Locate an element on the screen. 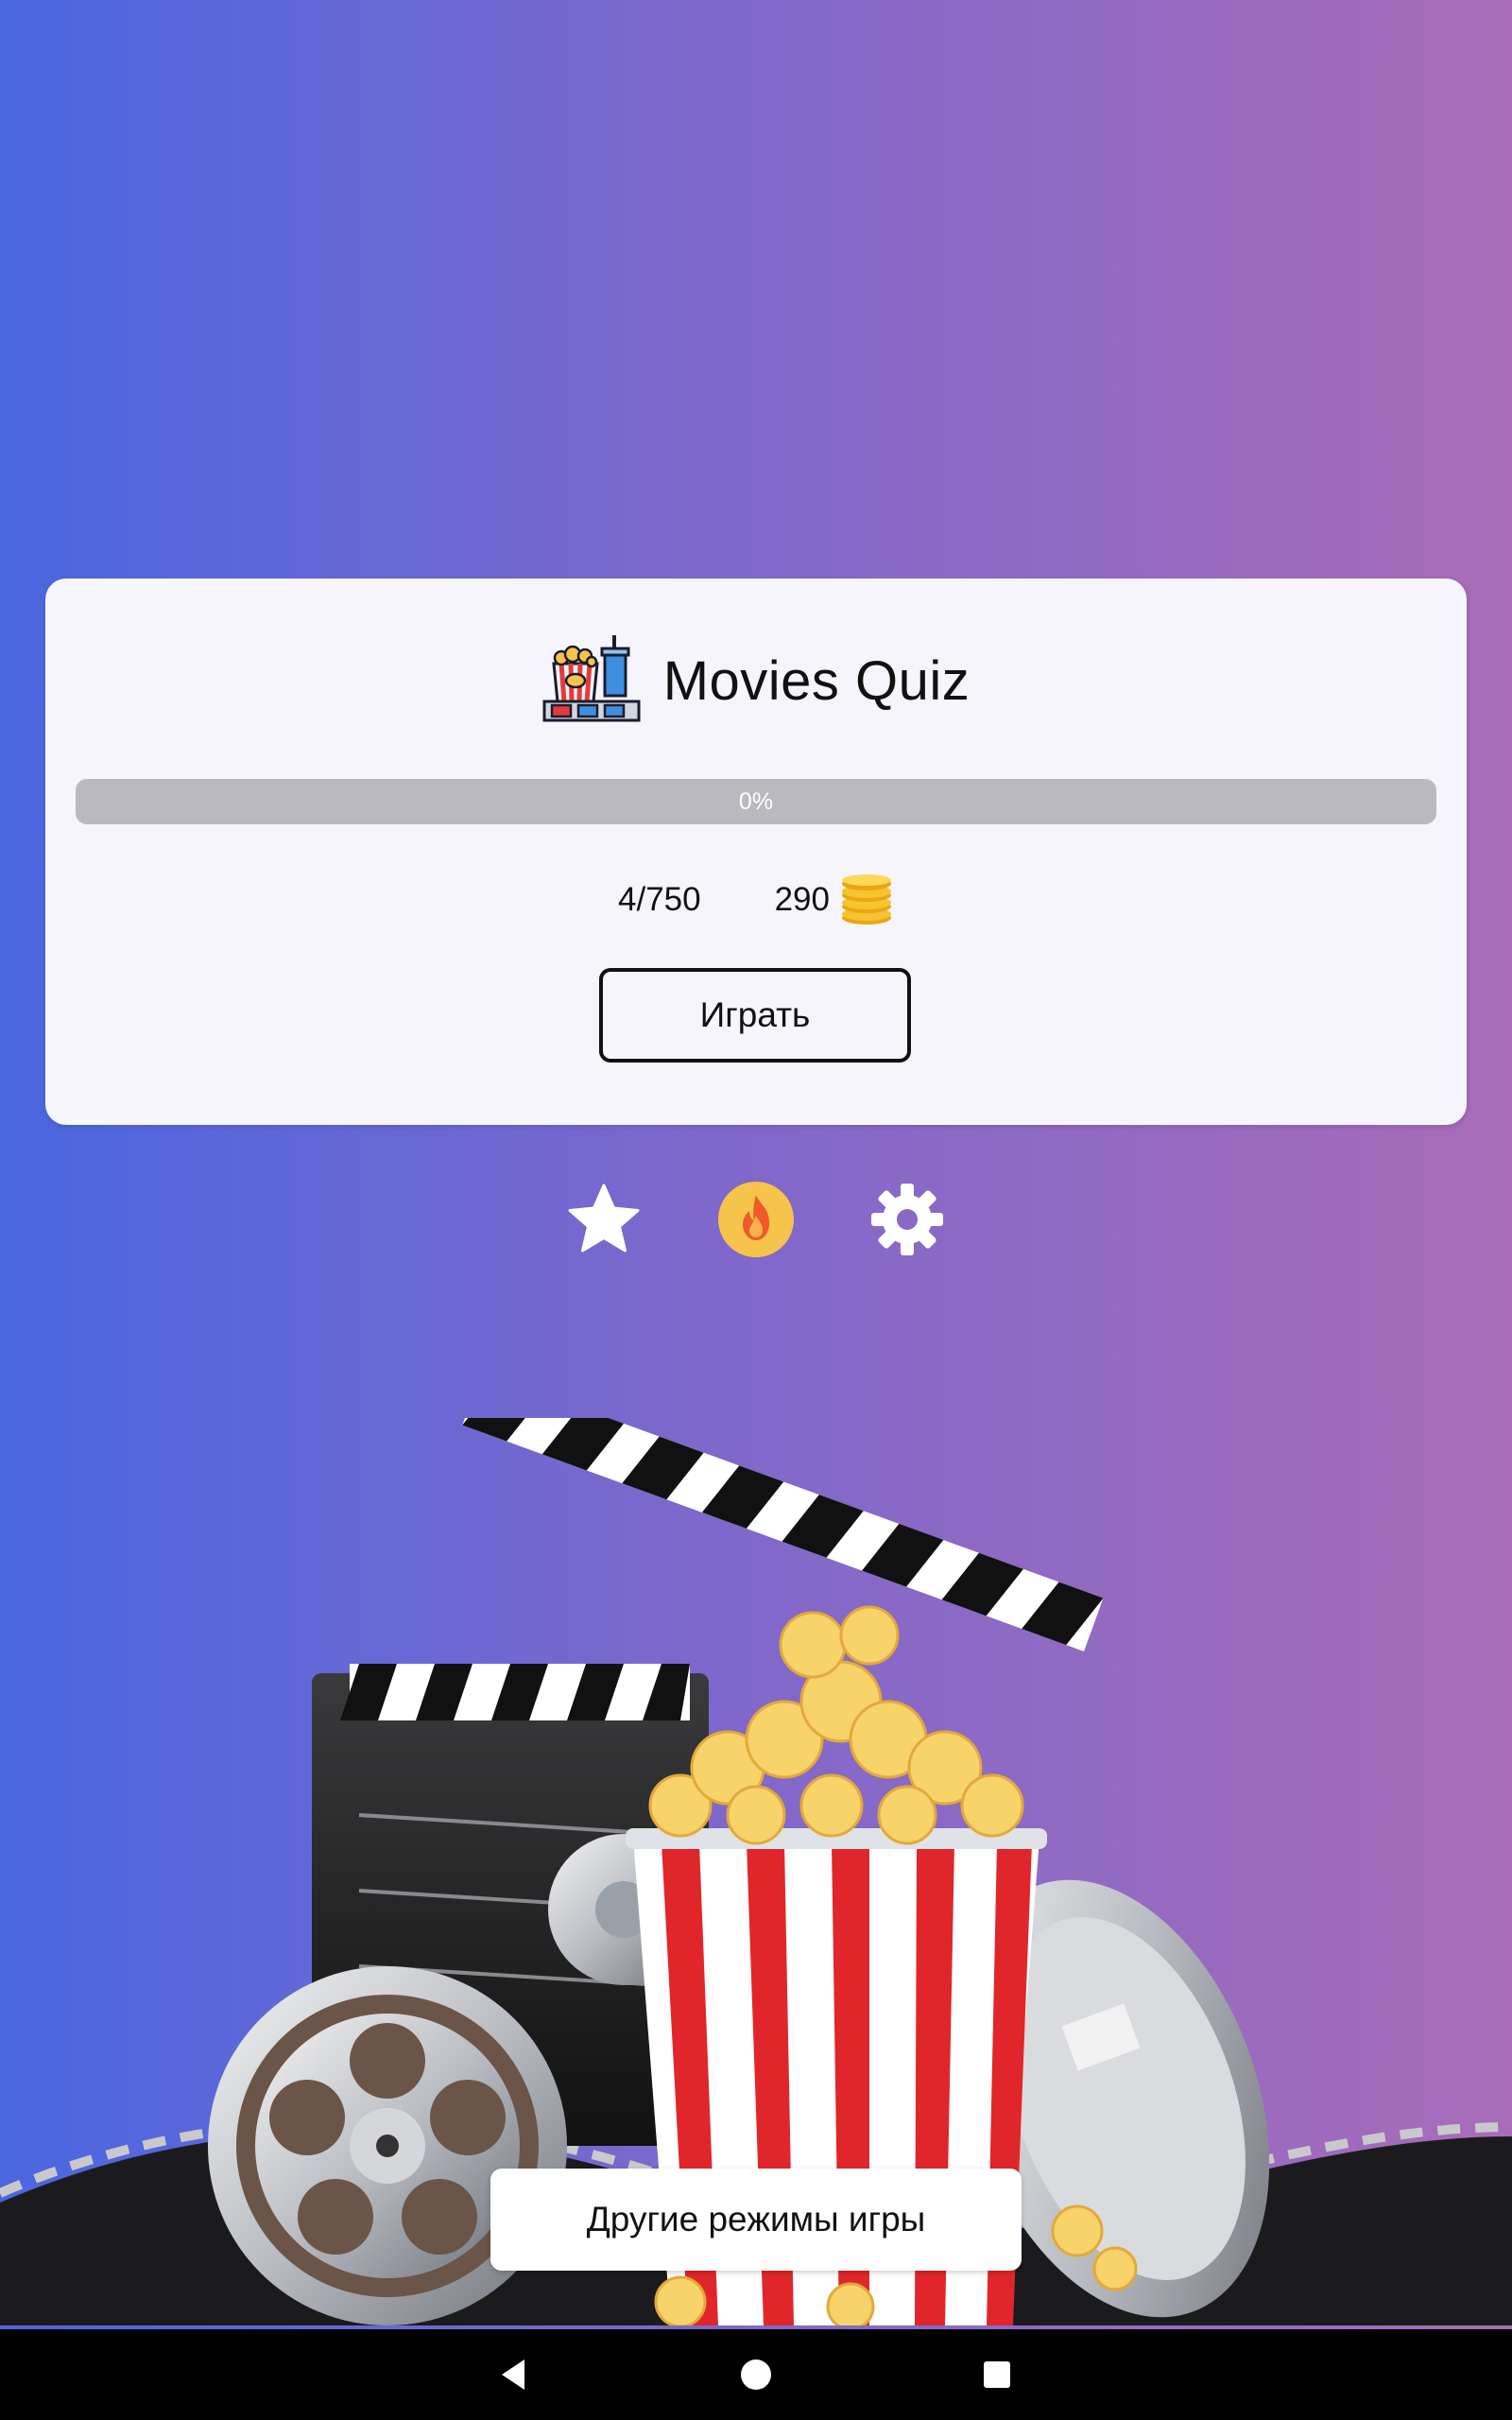 The height and width of the screenshot is (2420, 1512). settings-button is located at coordinates (907, 1219).